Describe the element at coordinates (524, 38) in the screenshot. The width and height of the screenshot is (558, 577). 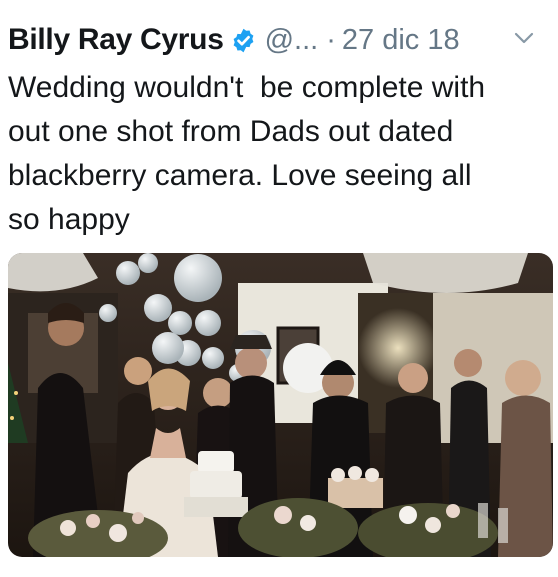
I see `chevron-down-icon` at that location.